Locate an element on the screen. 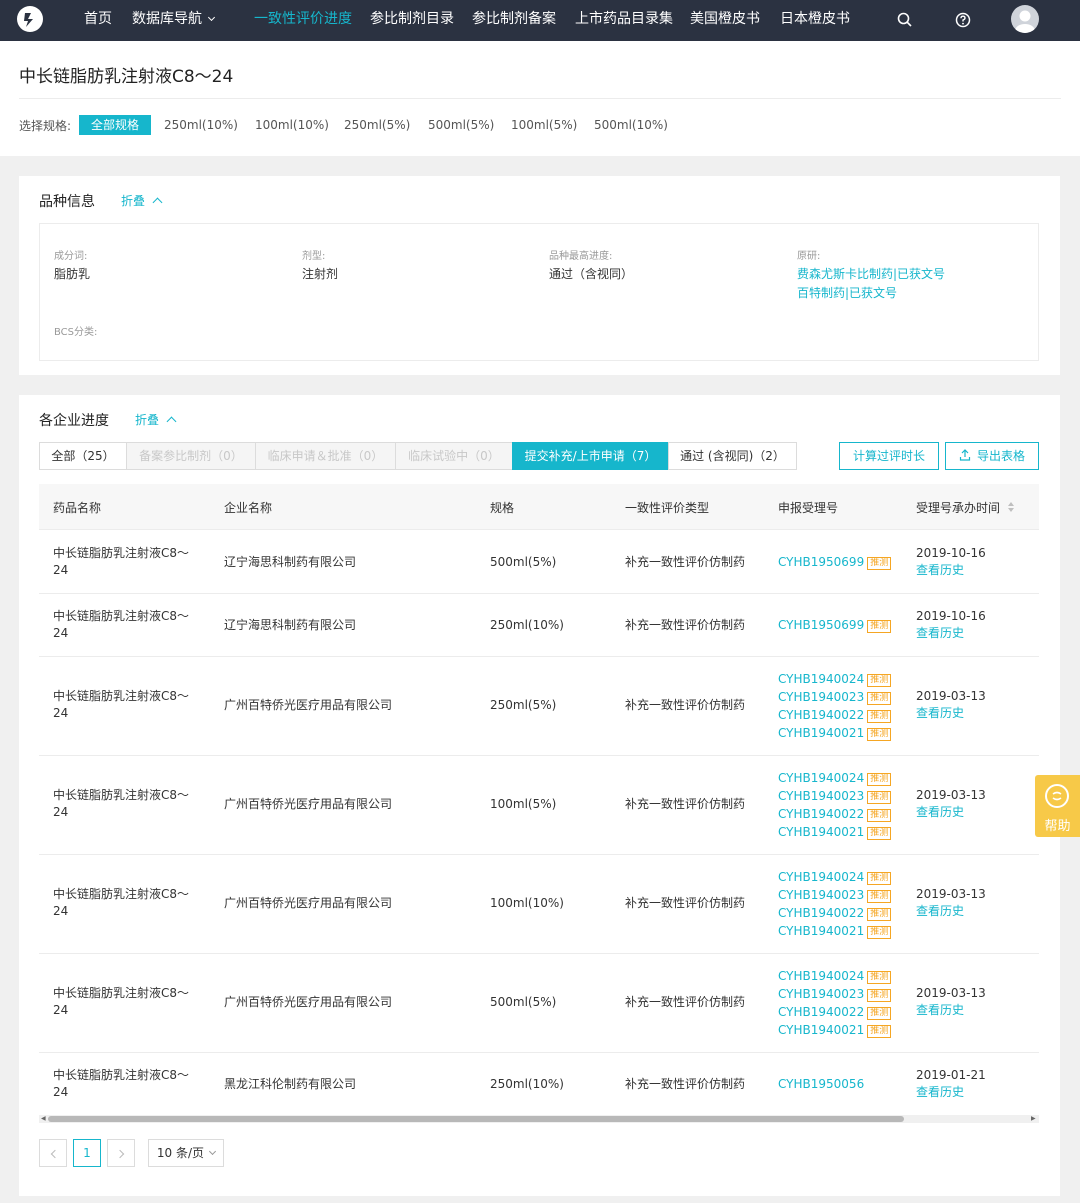  logo-icon is located at coordinates (30, 19).